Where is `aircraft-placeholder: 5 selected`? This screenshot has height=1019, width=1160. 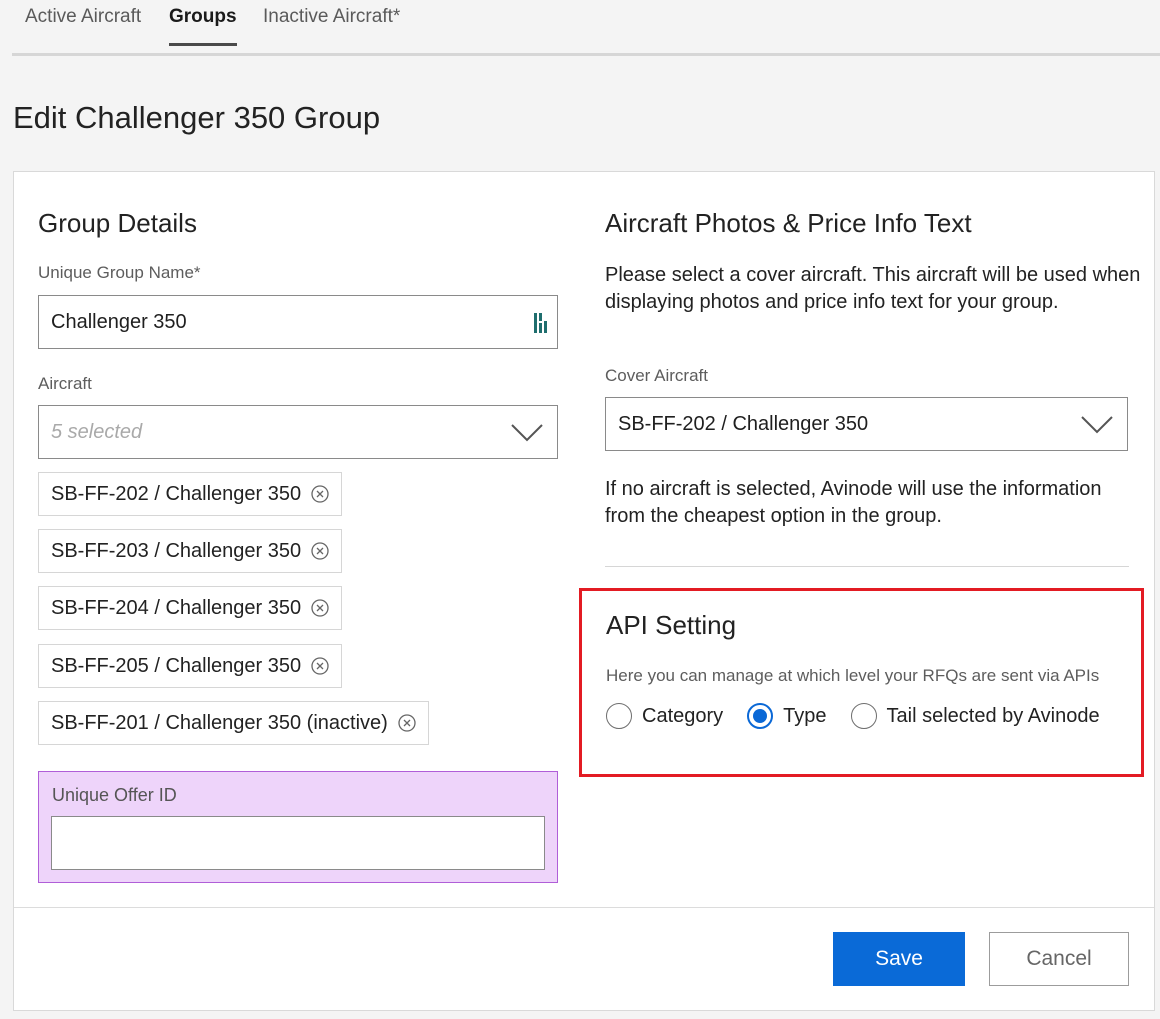 aircraft-placeholder: 5 selected is located at coordinates (97, 431).